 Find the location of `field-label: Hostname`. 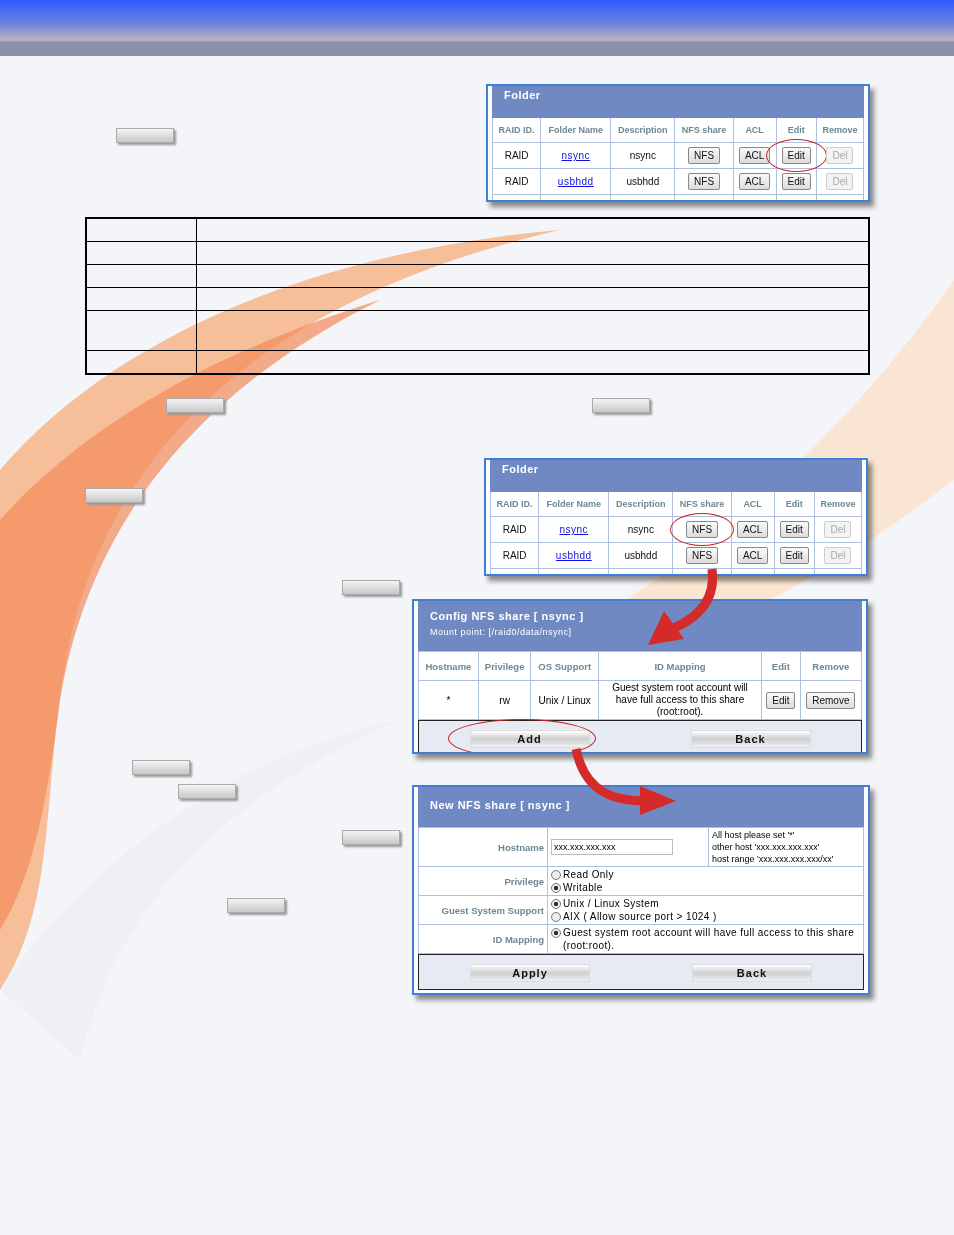

field-label: Hostname is located at coordinates (483, 847).